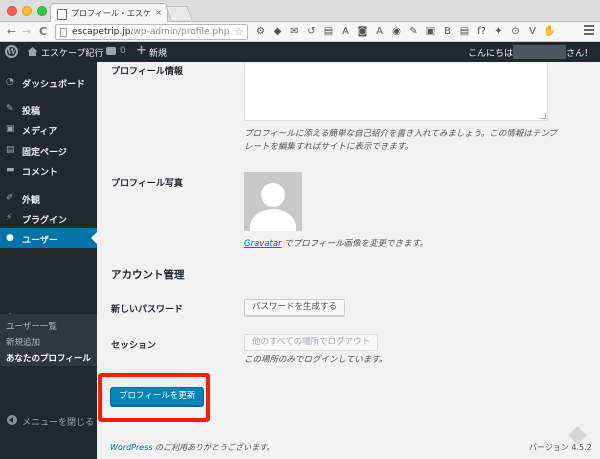 This screenshot has width=600, height=459. Describe the element at coordinates (273, 201) in the screenshot. I see `profile-avatar` at that location.